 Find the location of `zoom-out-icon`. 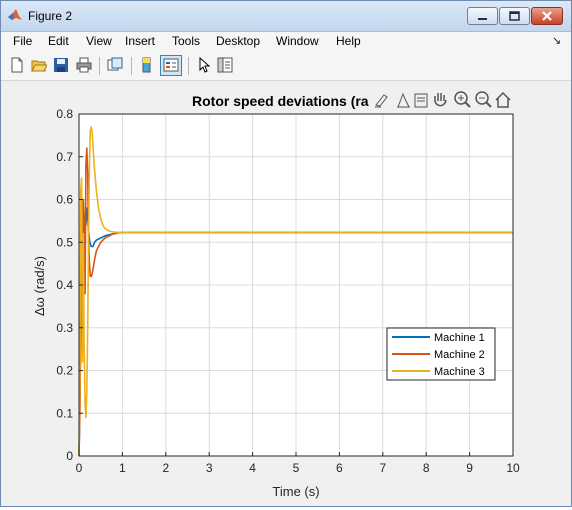

zoom-out-icon is located at coordinates (483, 99).